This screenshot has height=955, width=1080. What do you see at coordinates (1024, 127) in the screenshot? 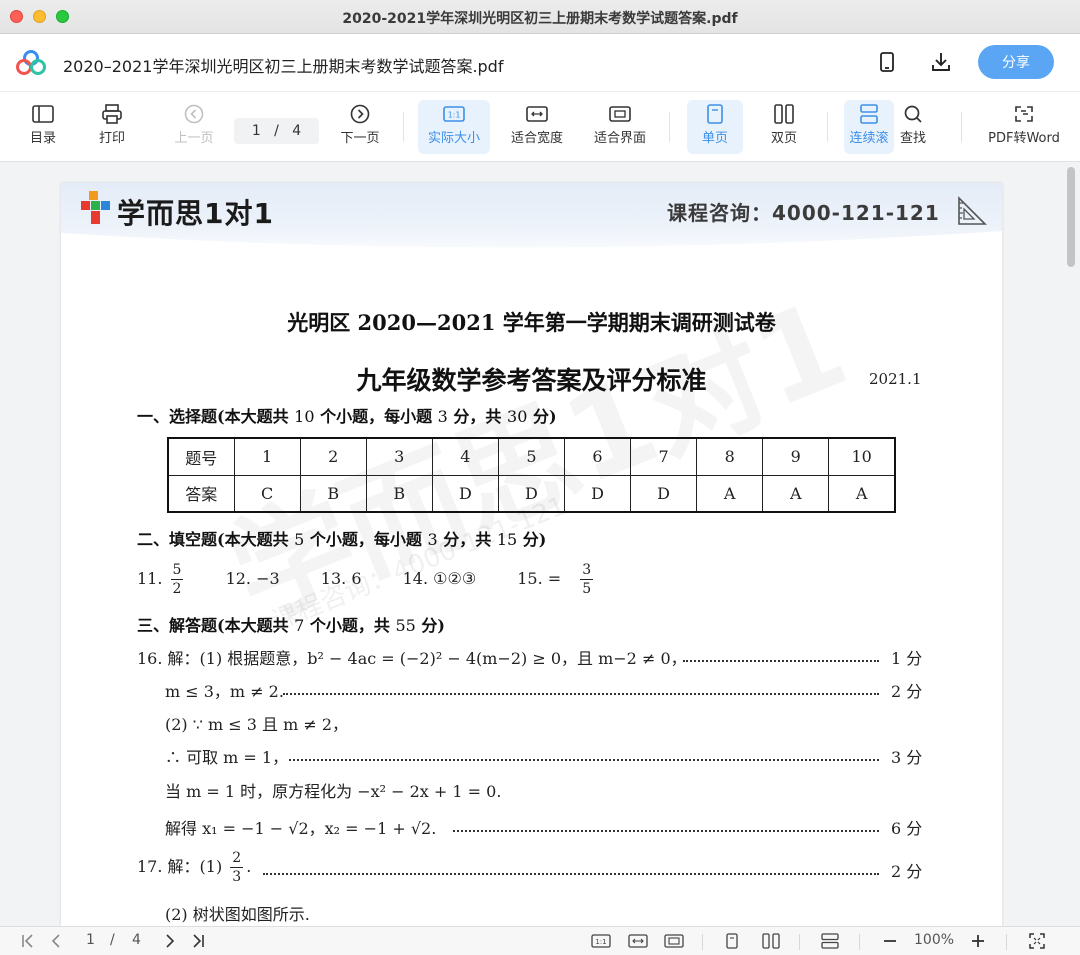
I see `pdf-to-word-button: PDF转Word` at bounding box center [1024, 127].